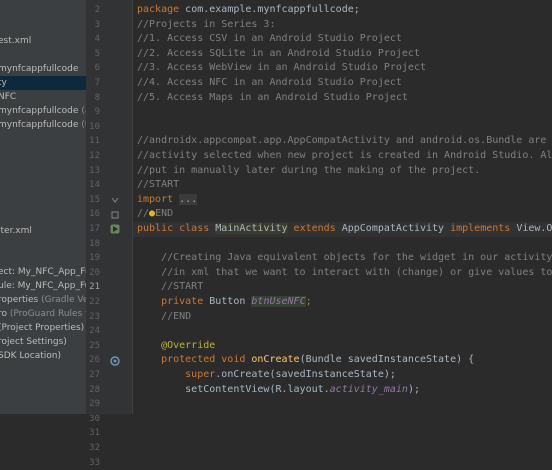  Describe the element at coordinates (94, 389) in the screenshot. I see `line-number: 28` at that location.